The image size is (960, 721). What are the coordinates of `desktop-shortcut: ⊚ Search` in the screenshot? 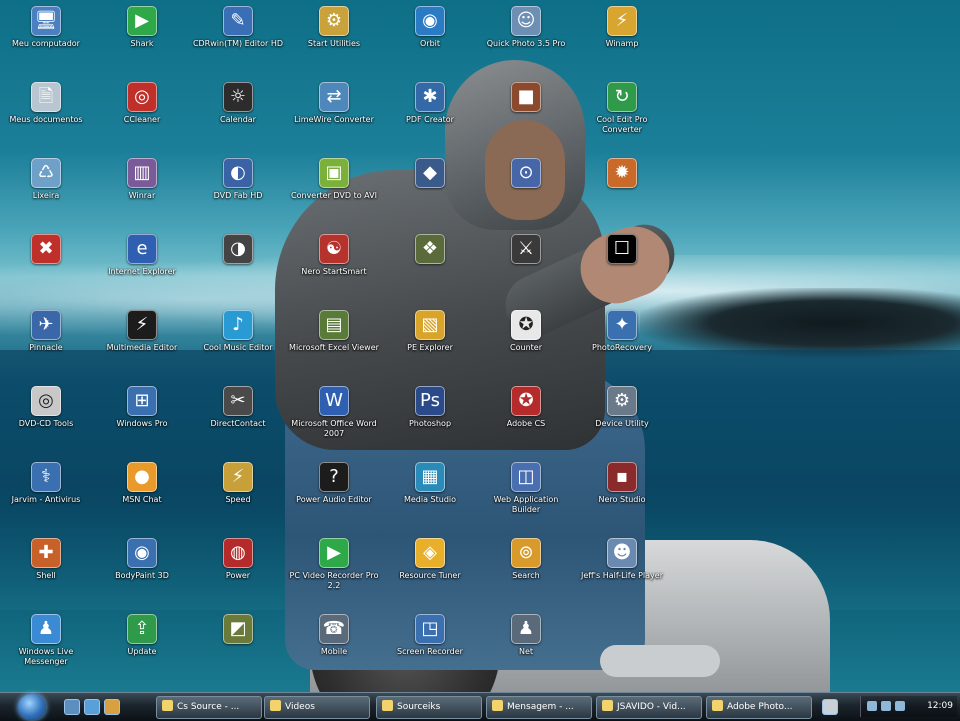 It's located at (526, 568).